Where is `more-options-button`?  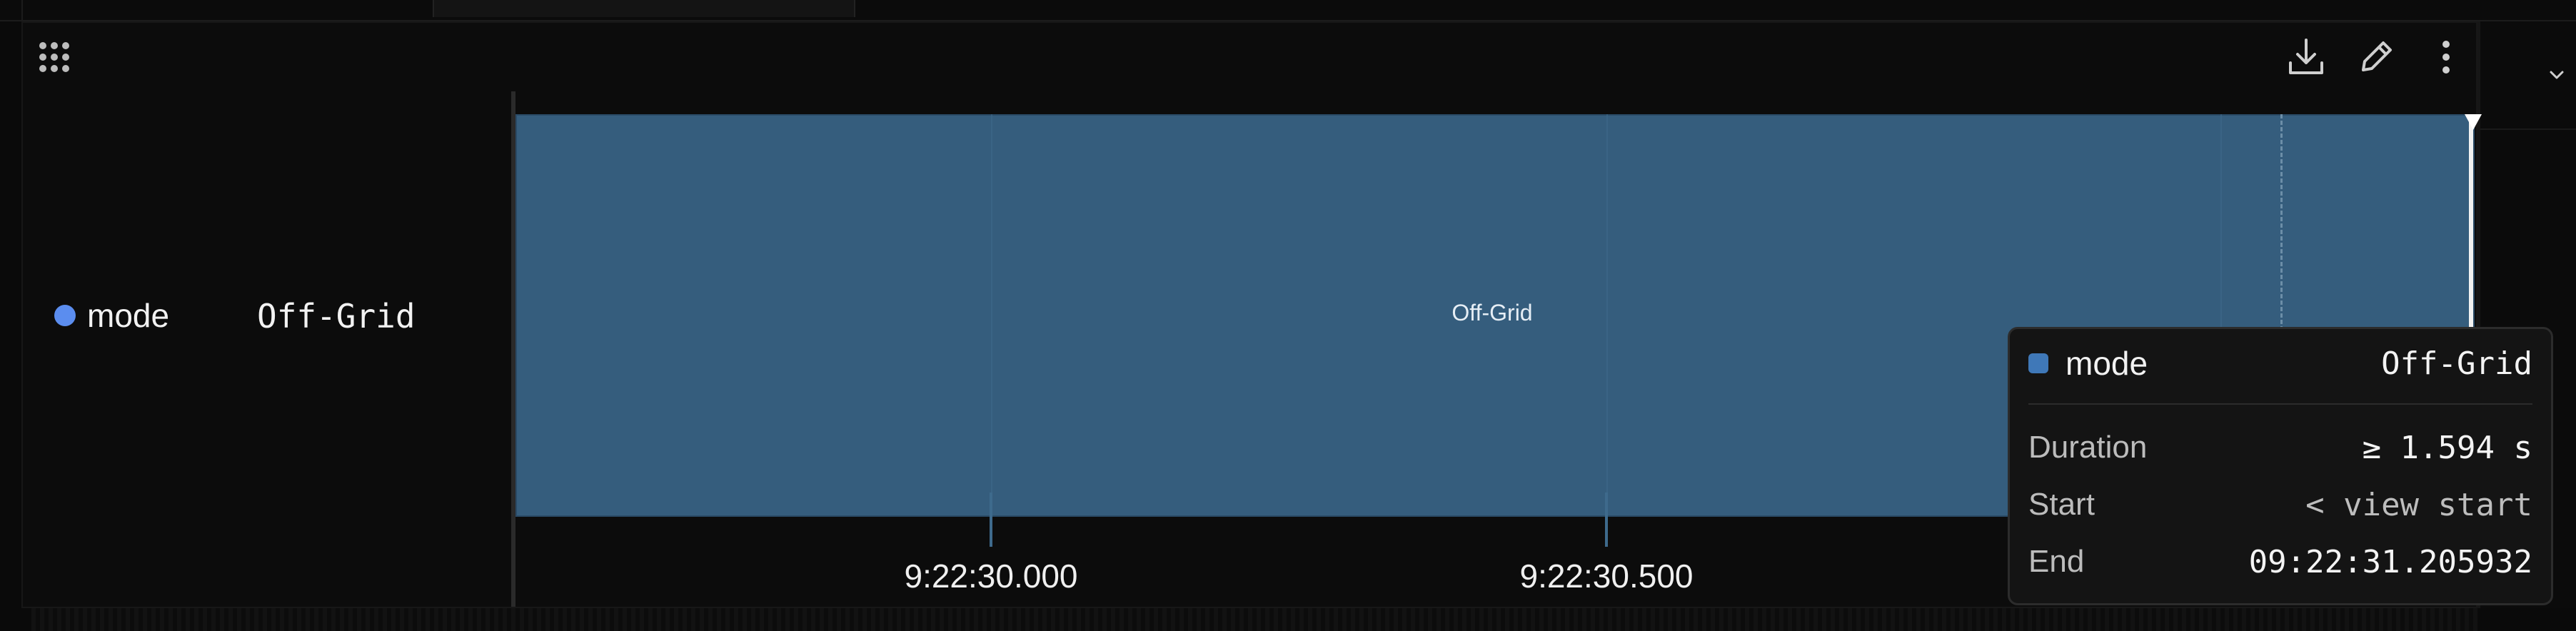 more-options-button is located at coordinates (2446, 57).